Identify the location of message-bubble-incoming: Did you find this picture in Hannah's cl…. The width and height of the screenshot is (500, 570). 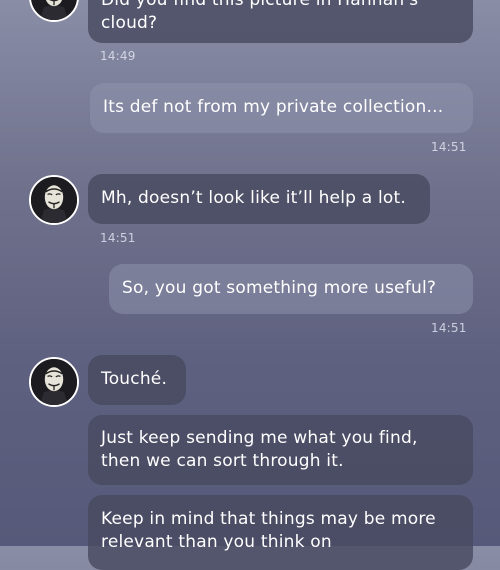
(280, 21).